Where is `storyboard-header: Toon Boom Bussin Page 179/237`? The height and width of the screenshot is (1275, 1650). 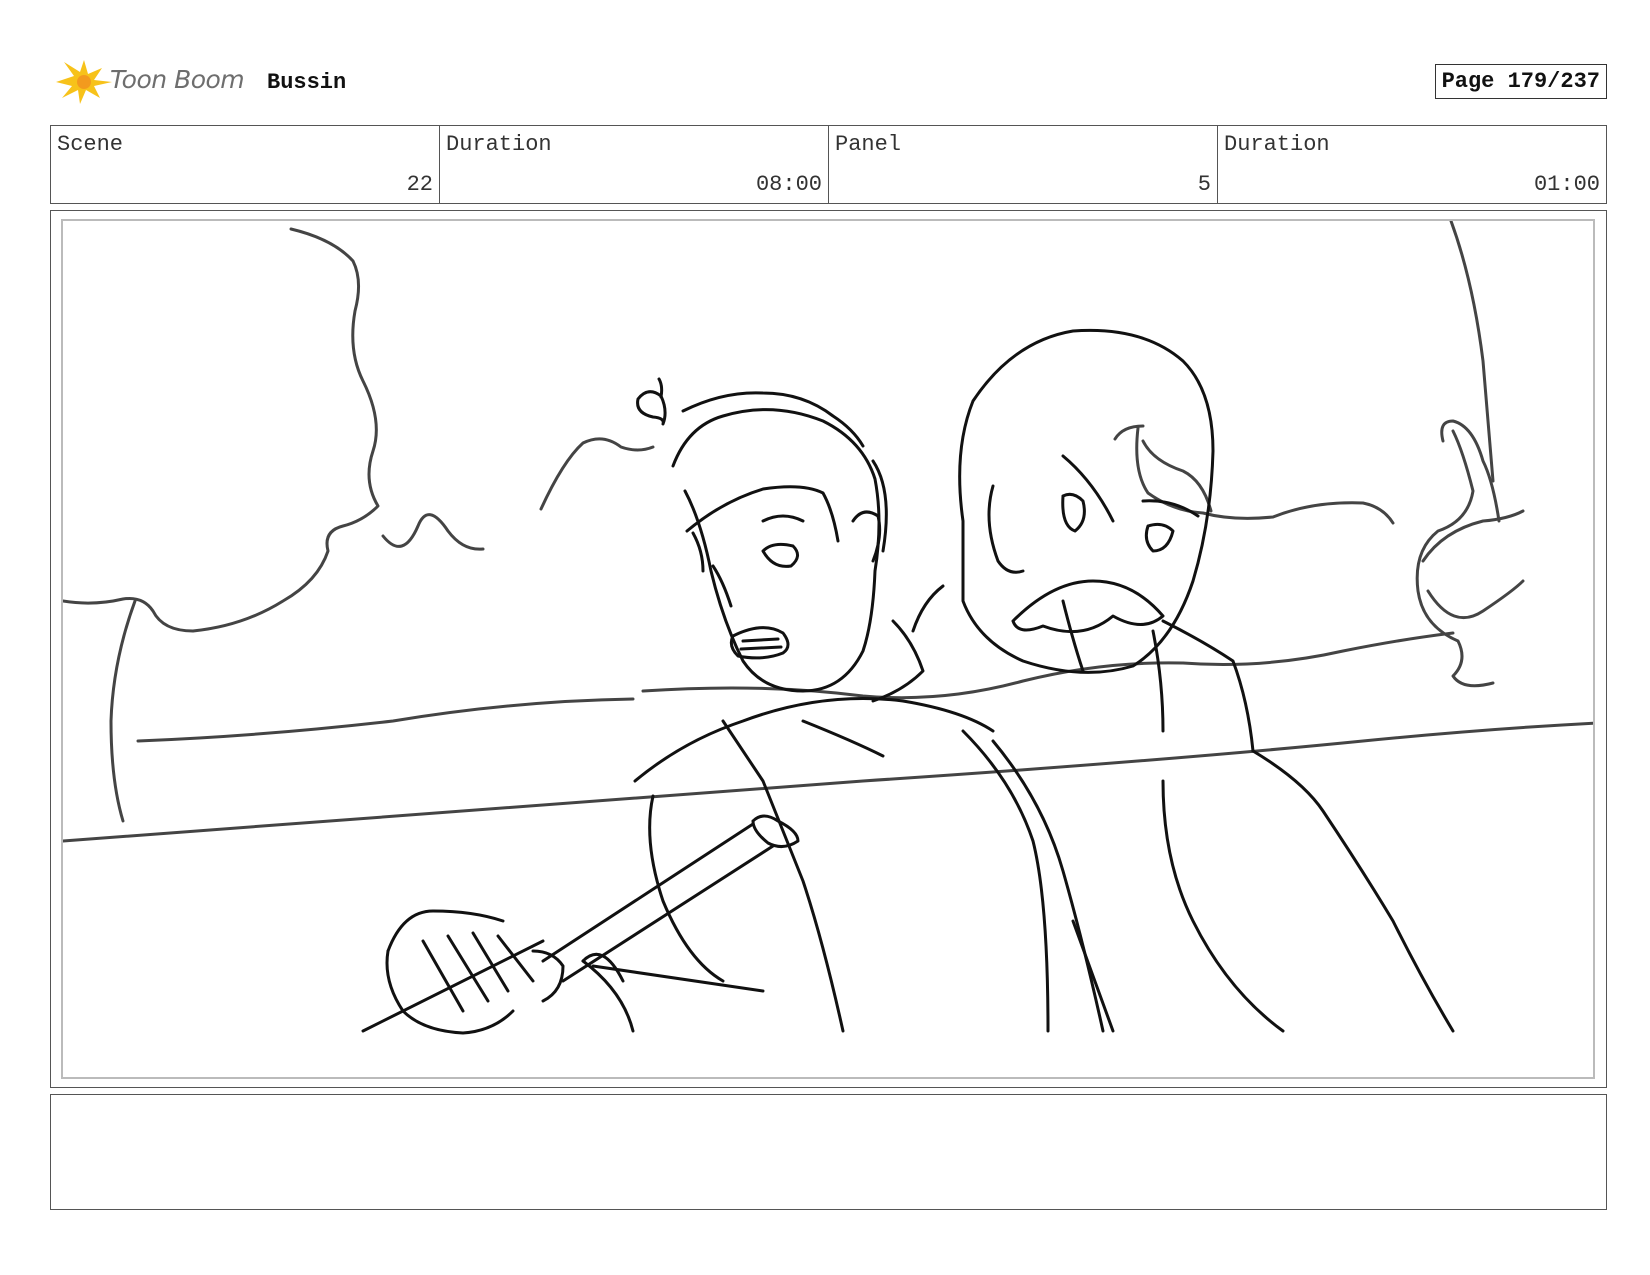 storyboard-header: Toon Boom Bussin Page 179/237 is located at coordinates (828, 82).